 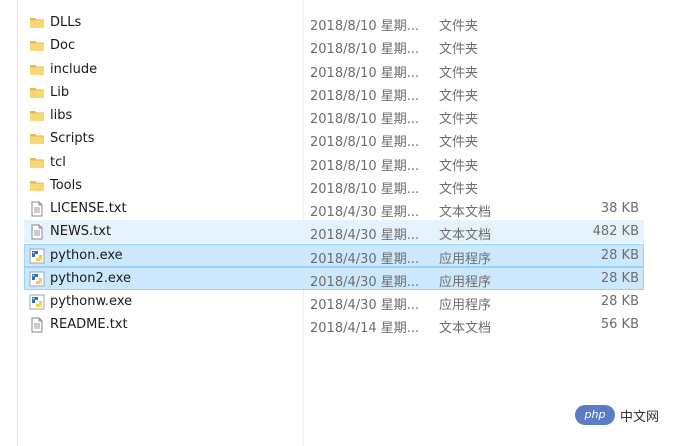 I want to click on file-name: pythonw.exe, so click(x=91, y=301).